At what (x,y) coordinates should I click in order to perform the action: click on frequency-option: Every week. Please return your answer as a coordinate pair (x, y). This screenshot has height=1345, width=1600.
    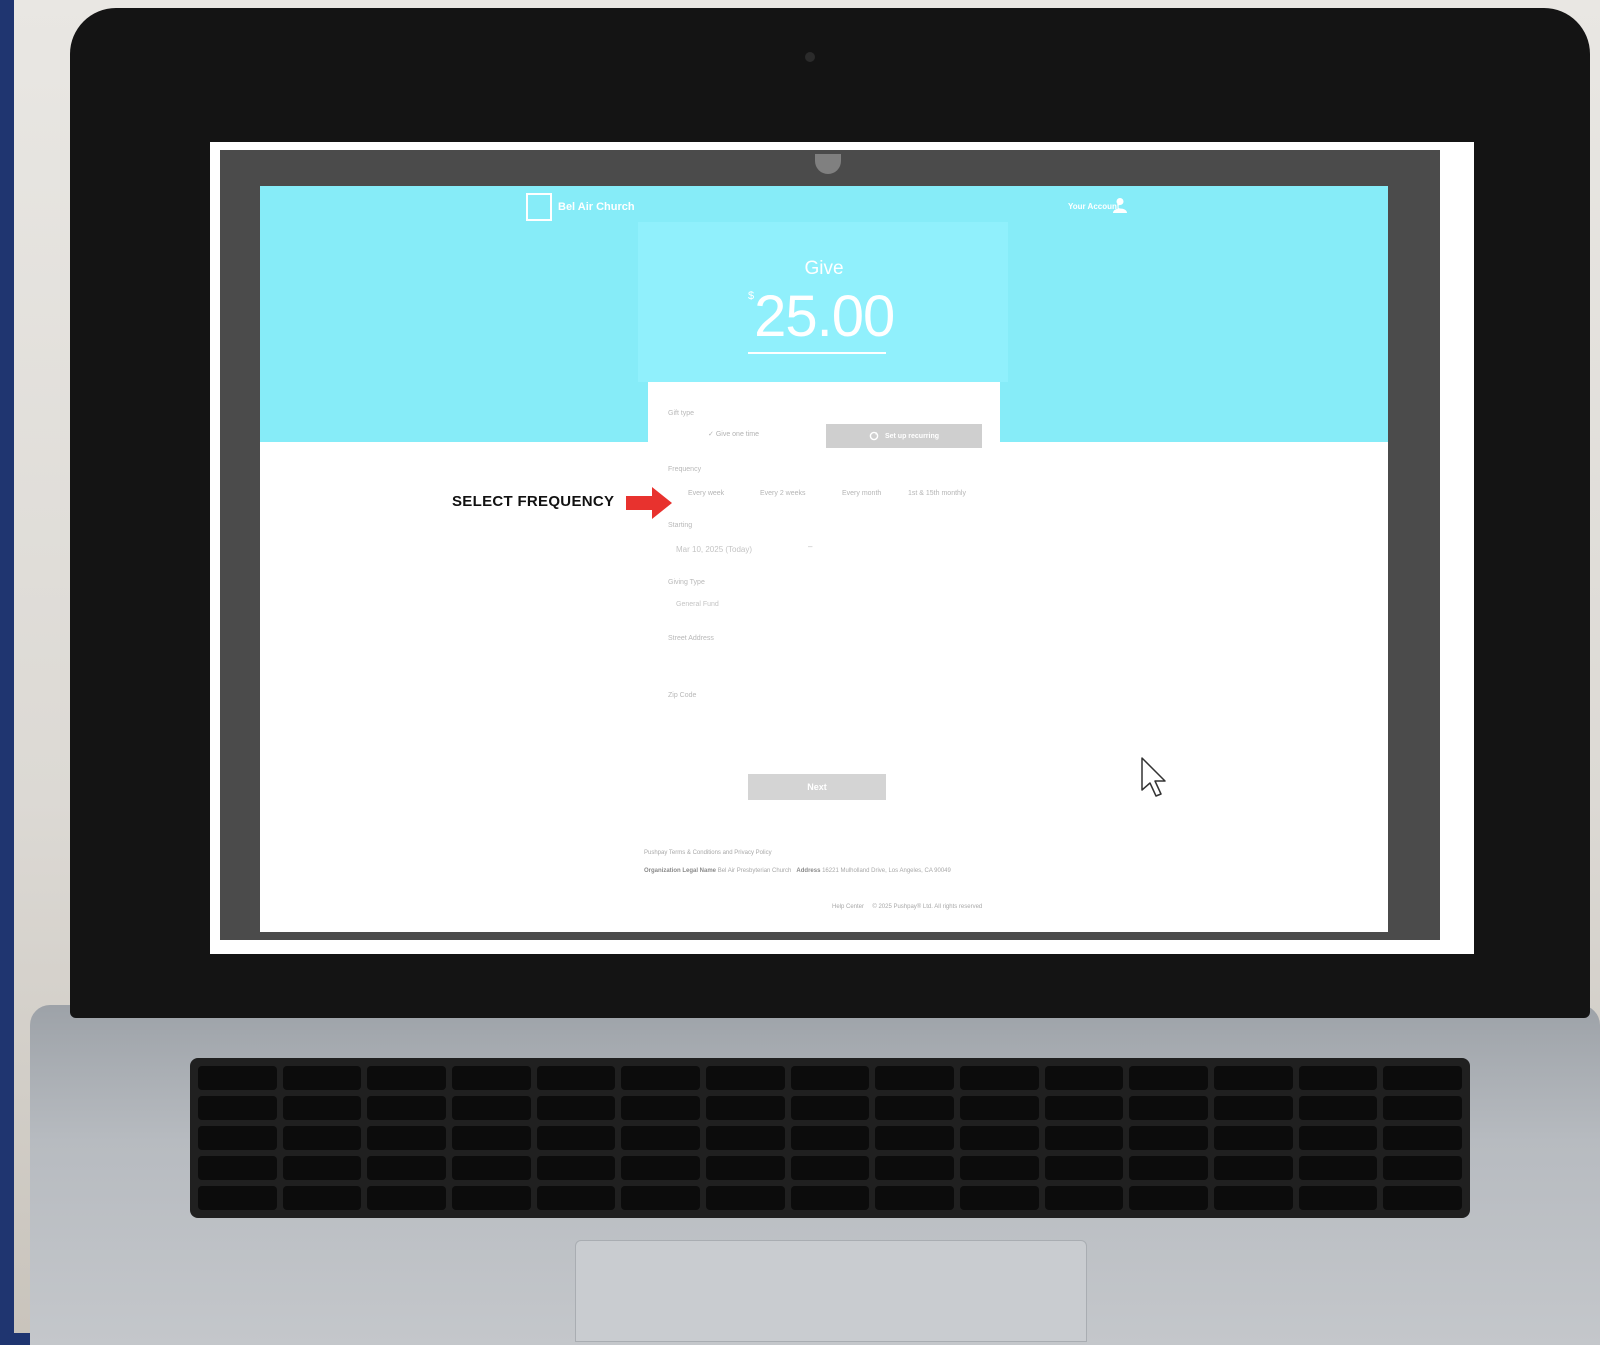
    Looking at the image, I should click on (706, 493).